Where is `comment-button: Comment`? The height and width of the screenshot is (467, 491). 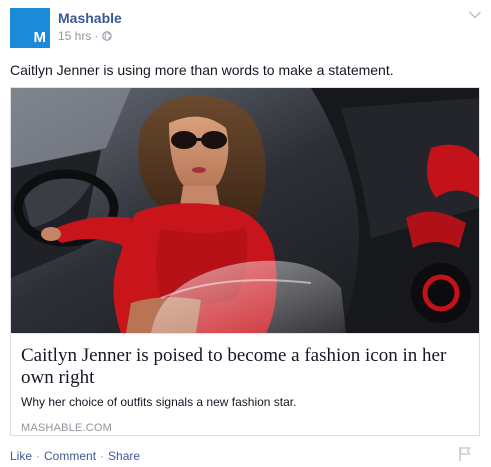
comment-button: Comment is located at coordinates (70, 456).